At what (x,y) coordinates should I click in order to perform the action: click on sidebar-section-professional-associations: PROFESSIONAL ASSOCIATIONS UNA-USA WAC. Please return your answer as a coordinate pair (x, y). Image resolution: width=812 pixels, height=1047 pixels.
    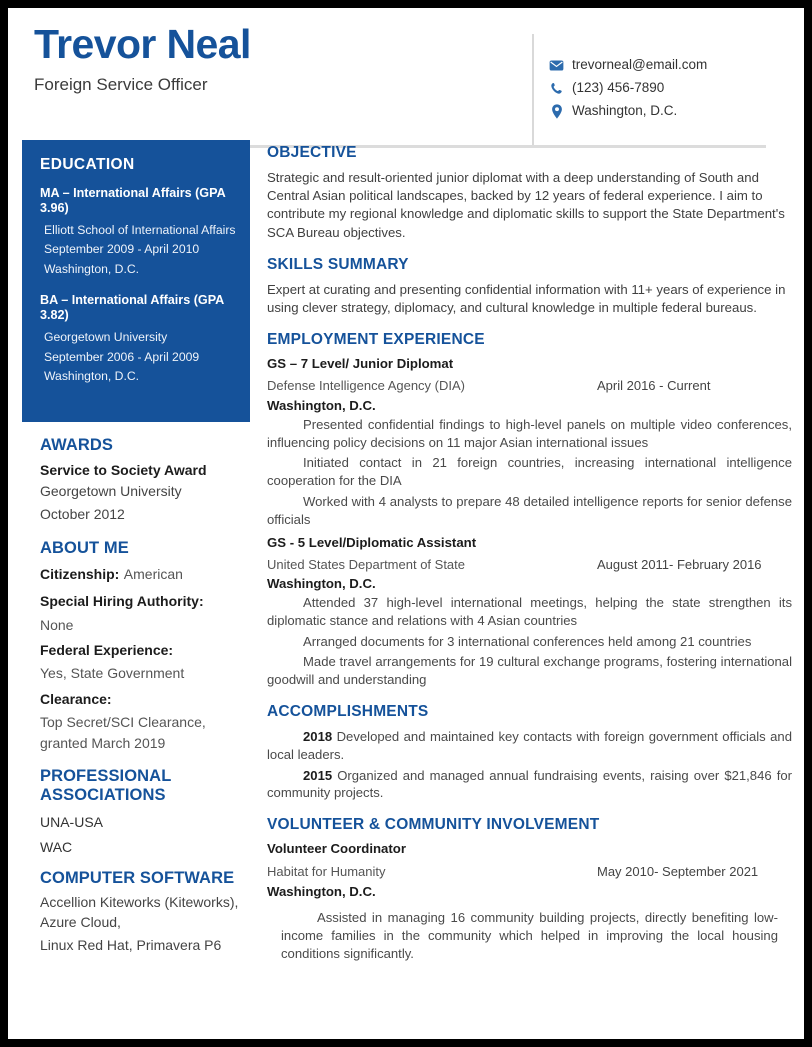
    Looking at the image, I should click on (138, 811).